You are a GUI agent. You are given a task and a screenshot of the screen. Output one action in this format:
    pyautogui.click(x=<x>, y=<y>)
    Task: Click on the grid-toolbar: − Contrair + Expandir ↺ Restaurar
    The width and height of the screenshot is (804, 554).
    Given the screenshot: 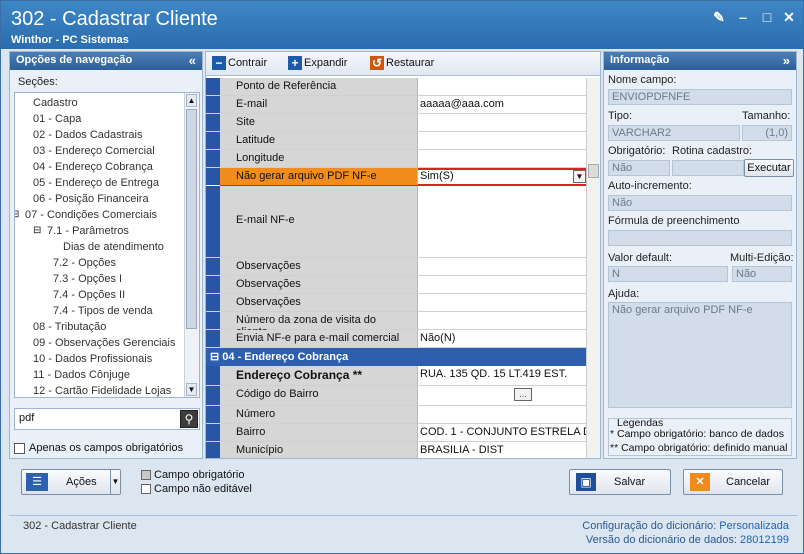 What is the action you would take?
    pyautogui.click(x=403, y=64)
    